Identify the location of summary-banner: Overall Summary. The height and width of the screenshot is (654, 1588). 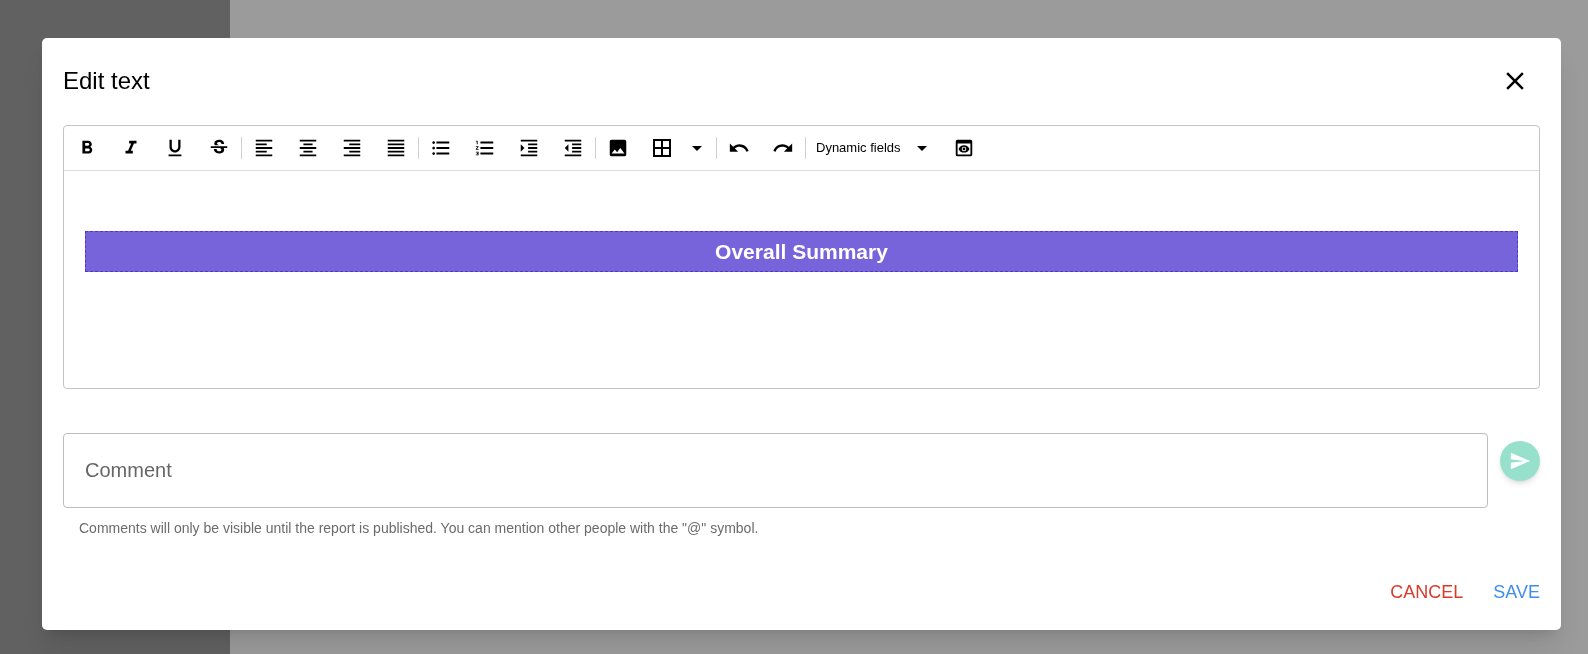
(801, 251).